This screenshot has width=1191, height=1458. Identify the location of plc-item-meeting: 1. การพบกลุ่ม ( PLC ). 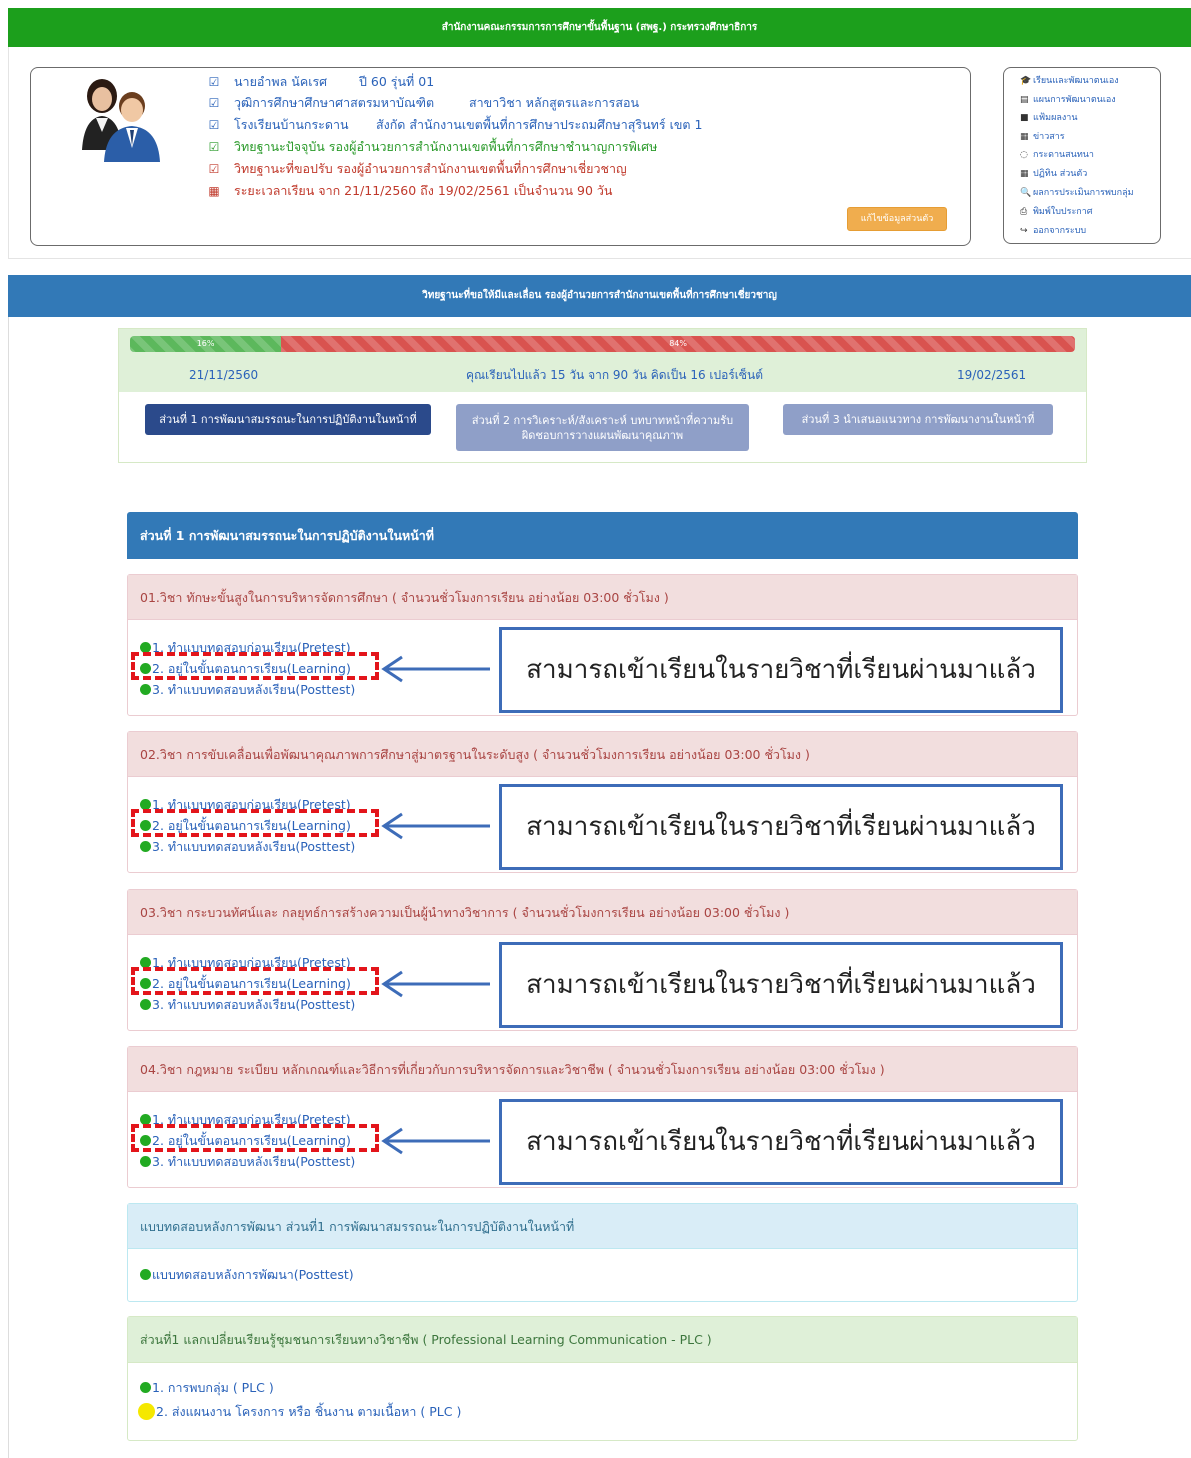
(207, 1388).